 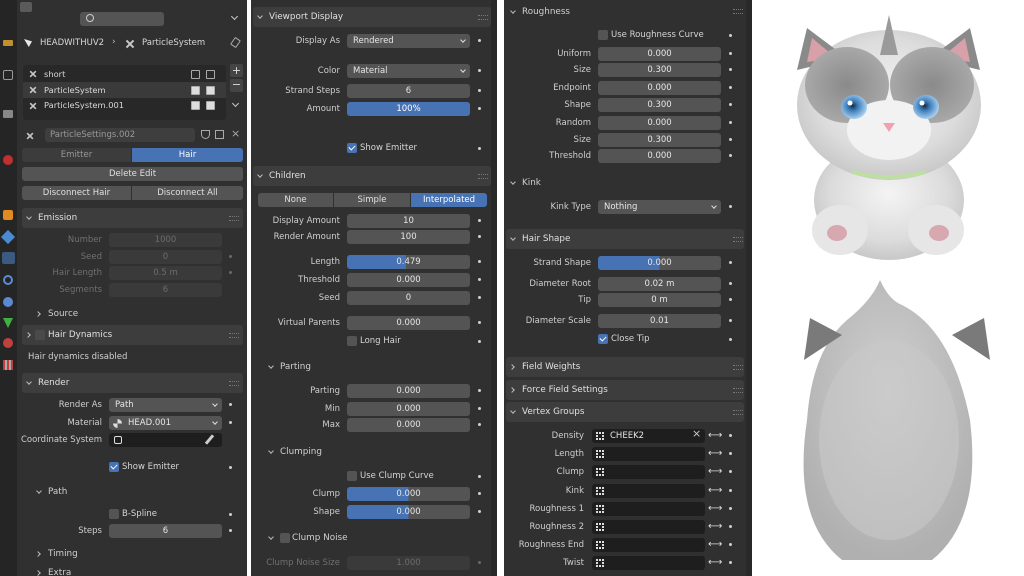 I want to click on bspline-checkbox, so click(x=114, y=514).